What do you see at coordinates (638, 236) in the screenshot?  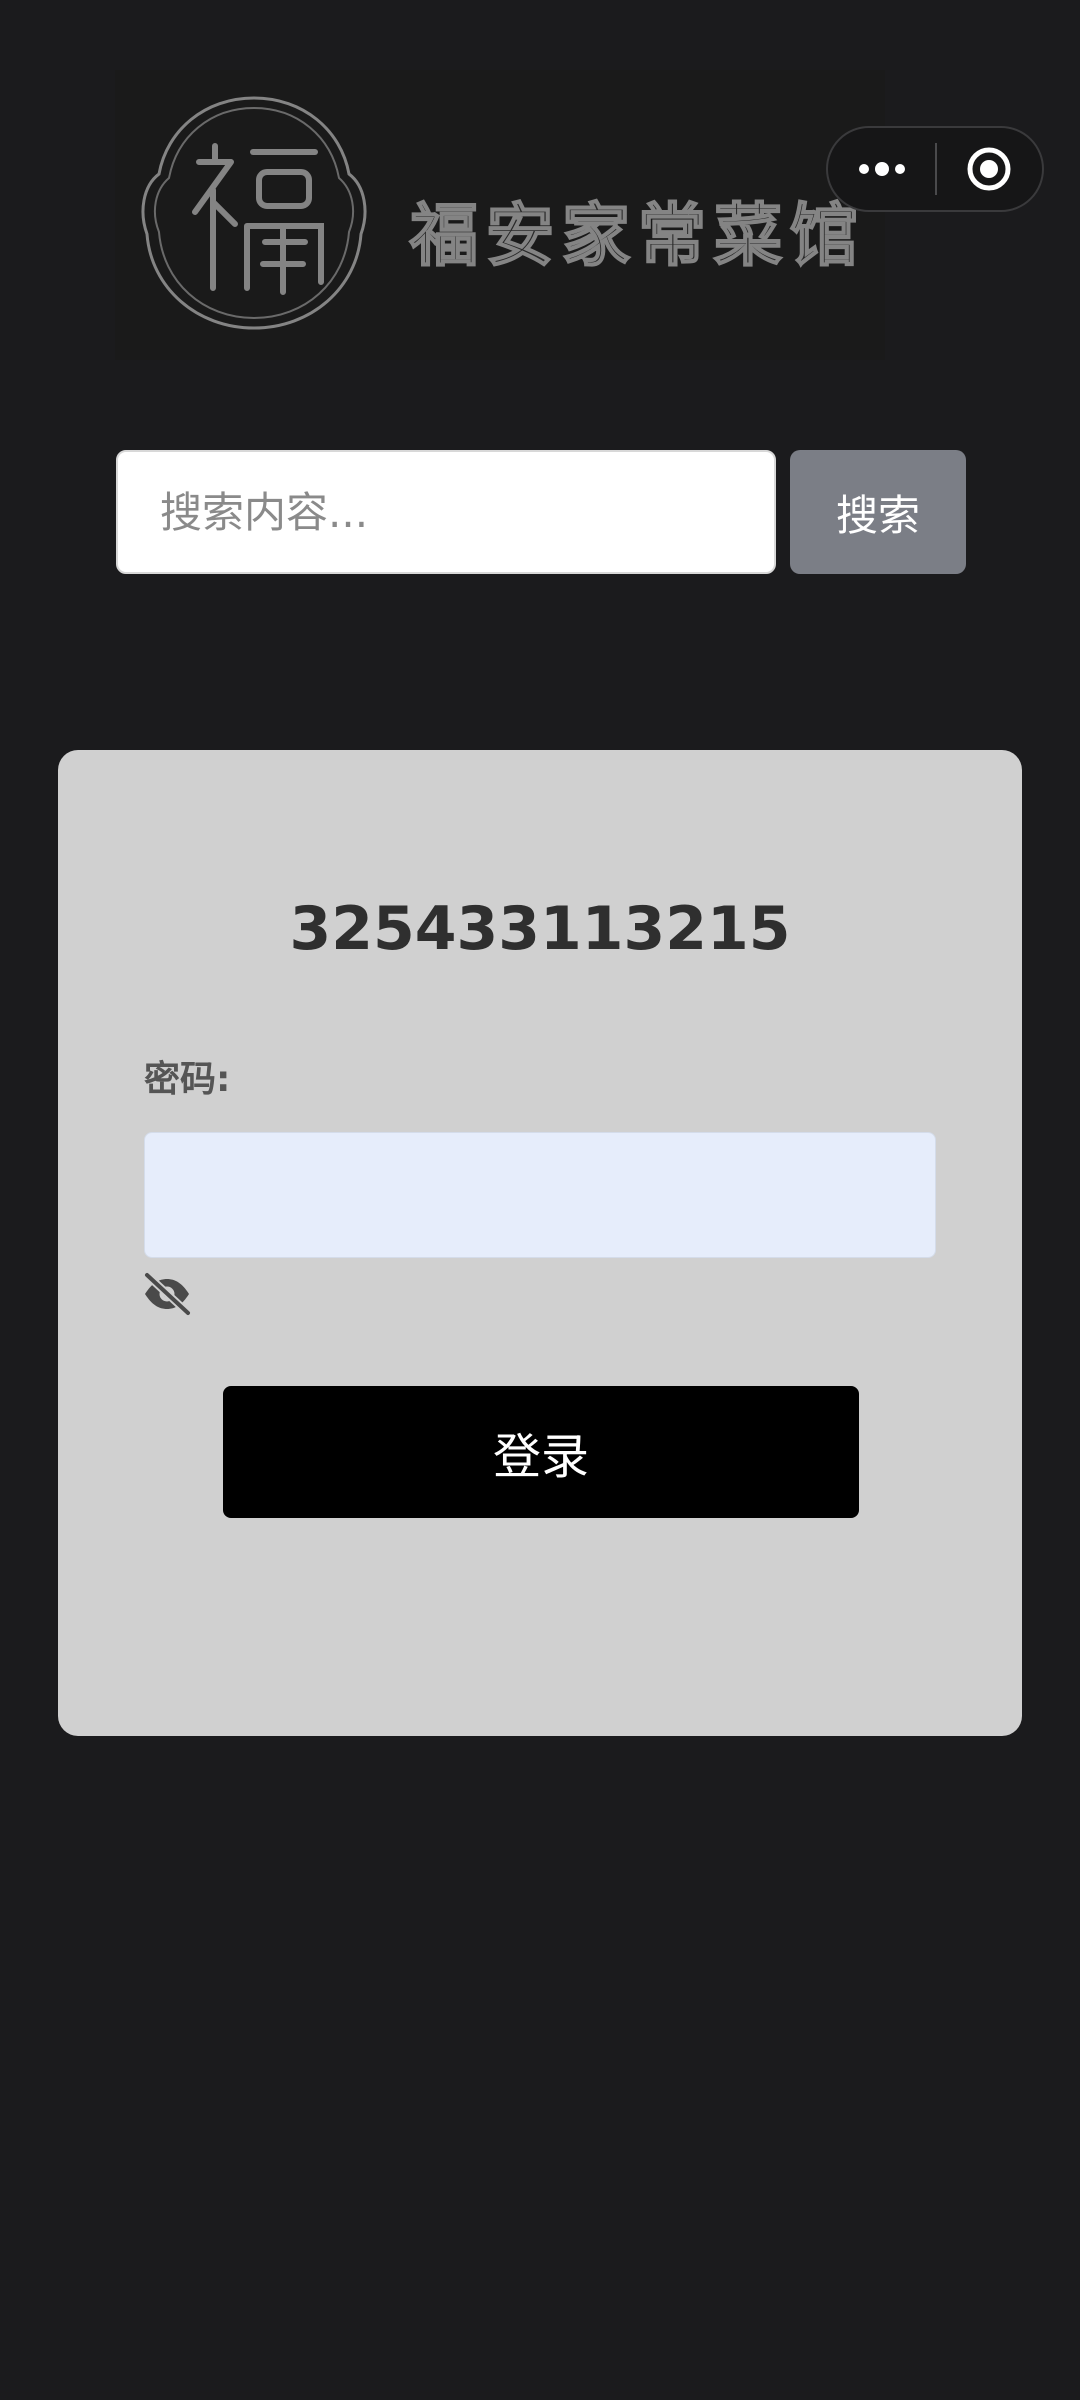 I see `restaurant-name: 福安家常菜馆` at bounding box center [638, 236].